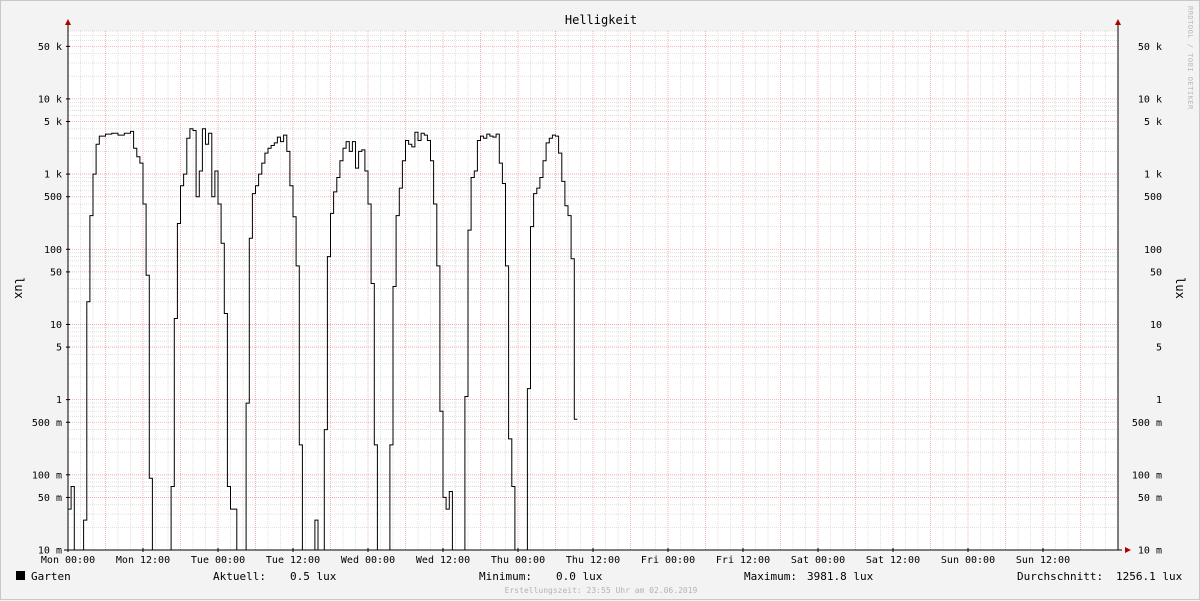 The width and height of the screenshot is (1200, 601). I want to click on y-tick-label-left: 500 m, so click(47, 423).